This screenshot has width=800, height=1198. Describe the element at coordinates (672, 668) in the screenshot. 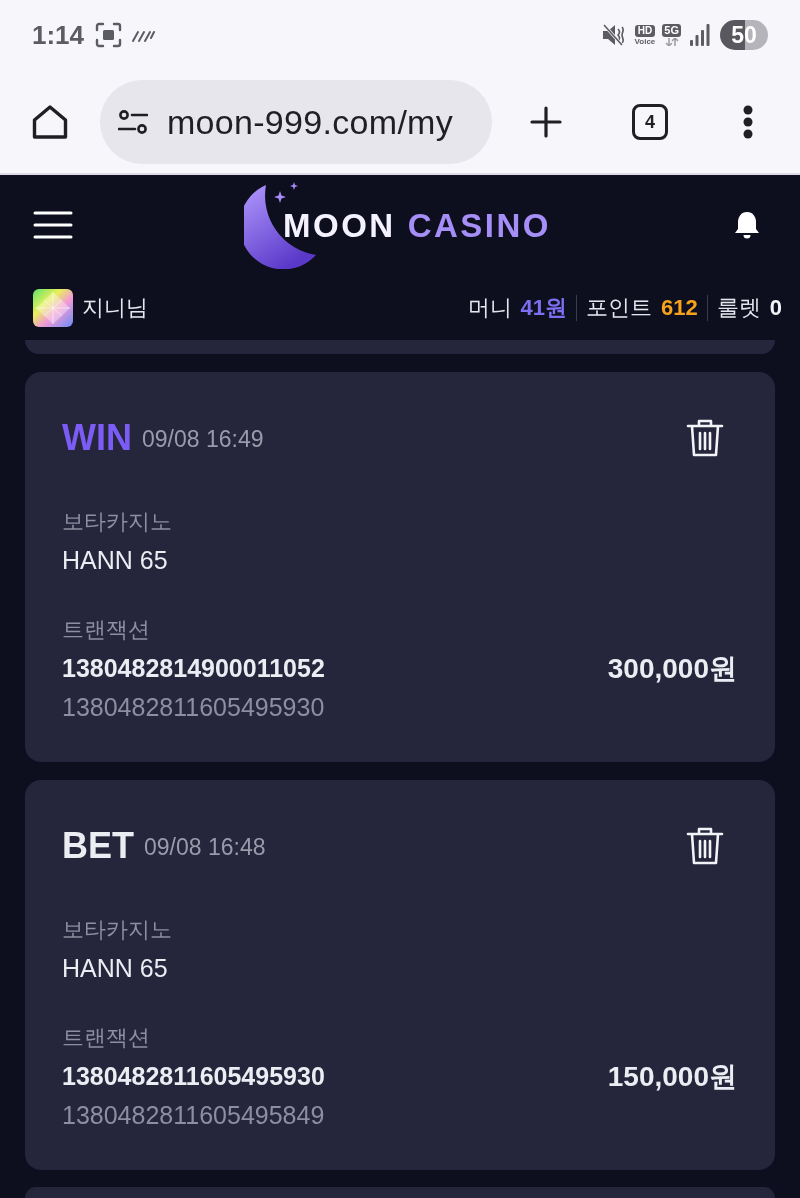

I see `transaction-amount: 300,000원` at that location.